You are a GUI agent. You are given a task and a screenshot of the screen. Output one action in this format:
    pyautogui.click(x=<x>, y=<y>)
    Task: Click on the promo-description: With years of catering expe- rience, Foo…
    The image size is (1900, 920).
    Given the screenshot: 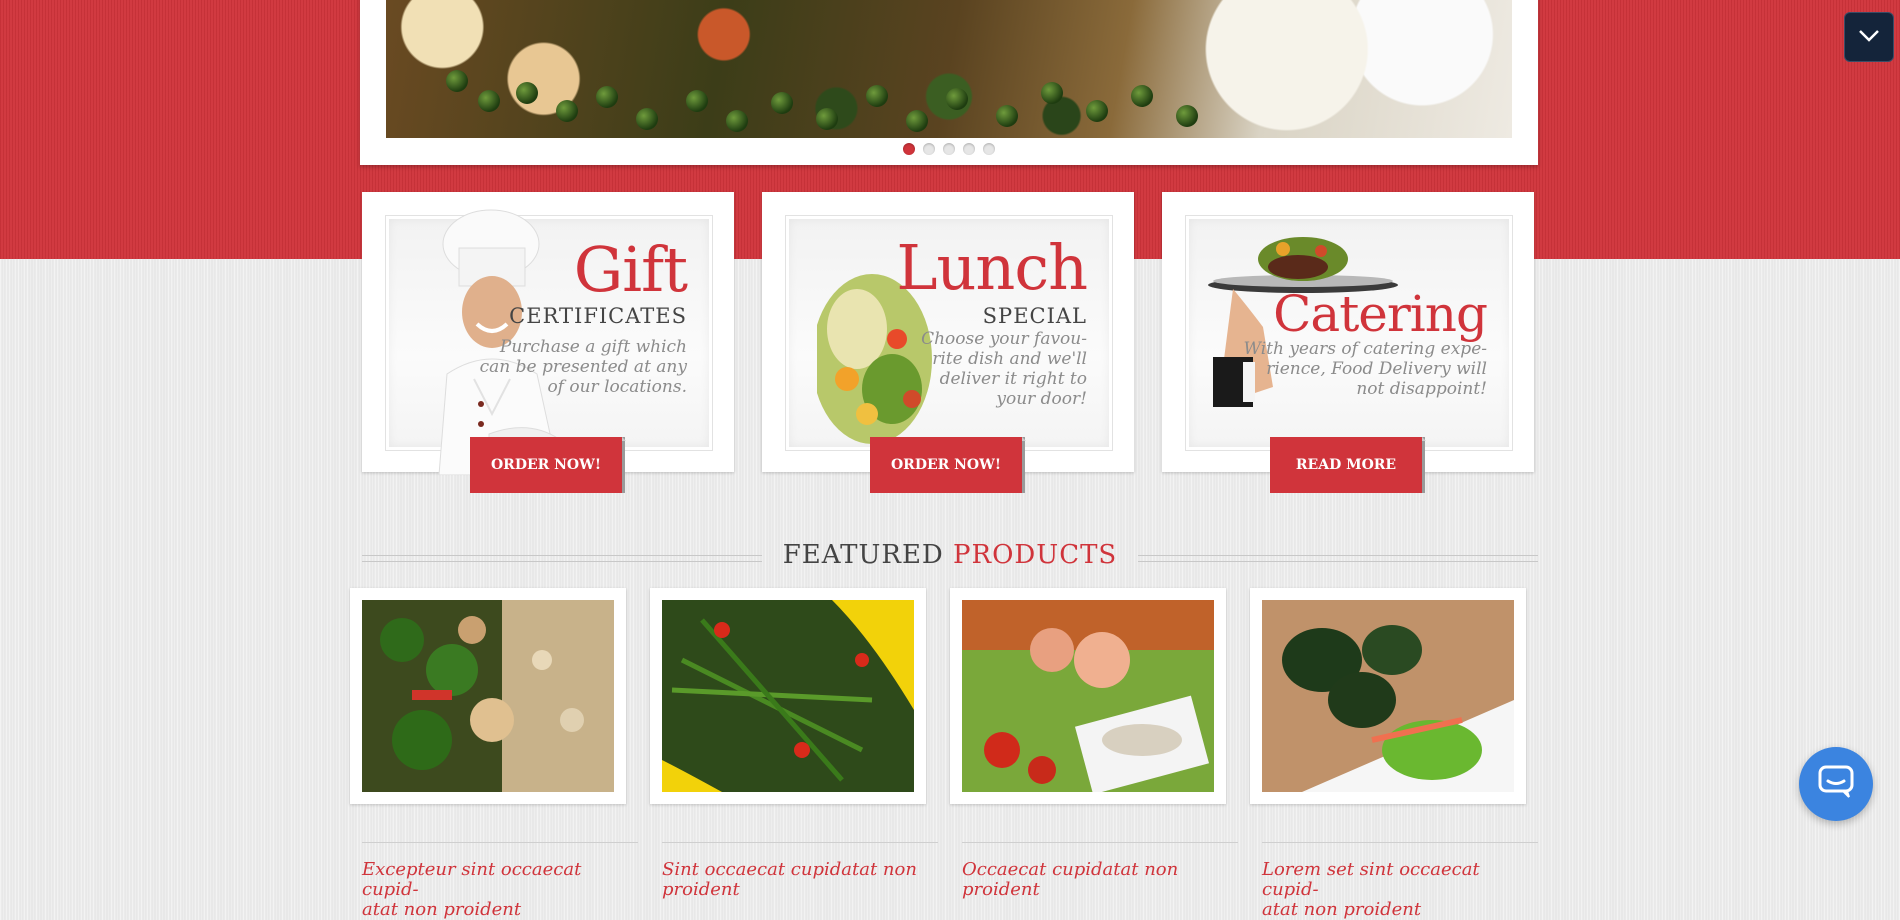 What is the action you would take?
    pyautogui.click(x=1365, y=369)
    